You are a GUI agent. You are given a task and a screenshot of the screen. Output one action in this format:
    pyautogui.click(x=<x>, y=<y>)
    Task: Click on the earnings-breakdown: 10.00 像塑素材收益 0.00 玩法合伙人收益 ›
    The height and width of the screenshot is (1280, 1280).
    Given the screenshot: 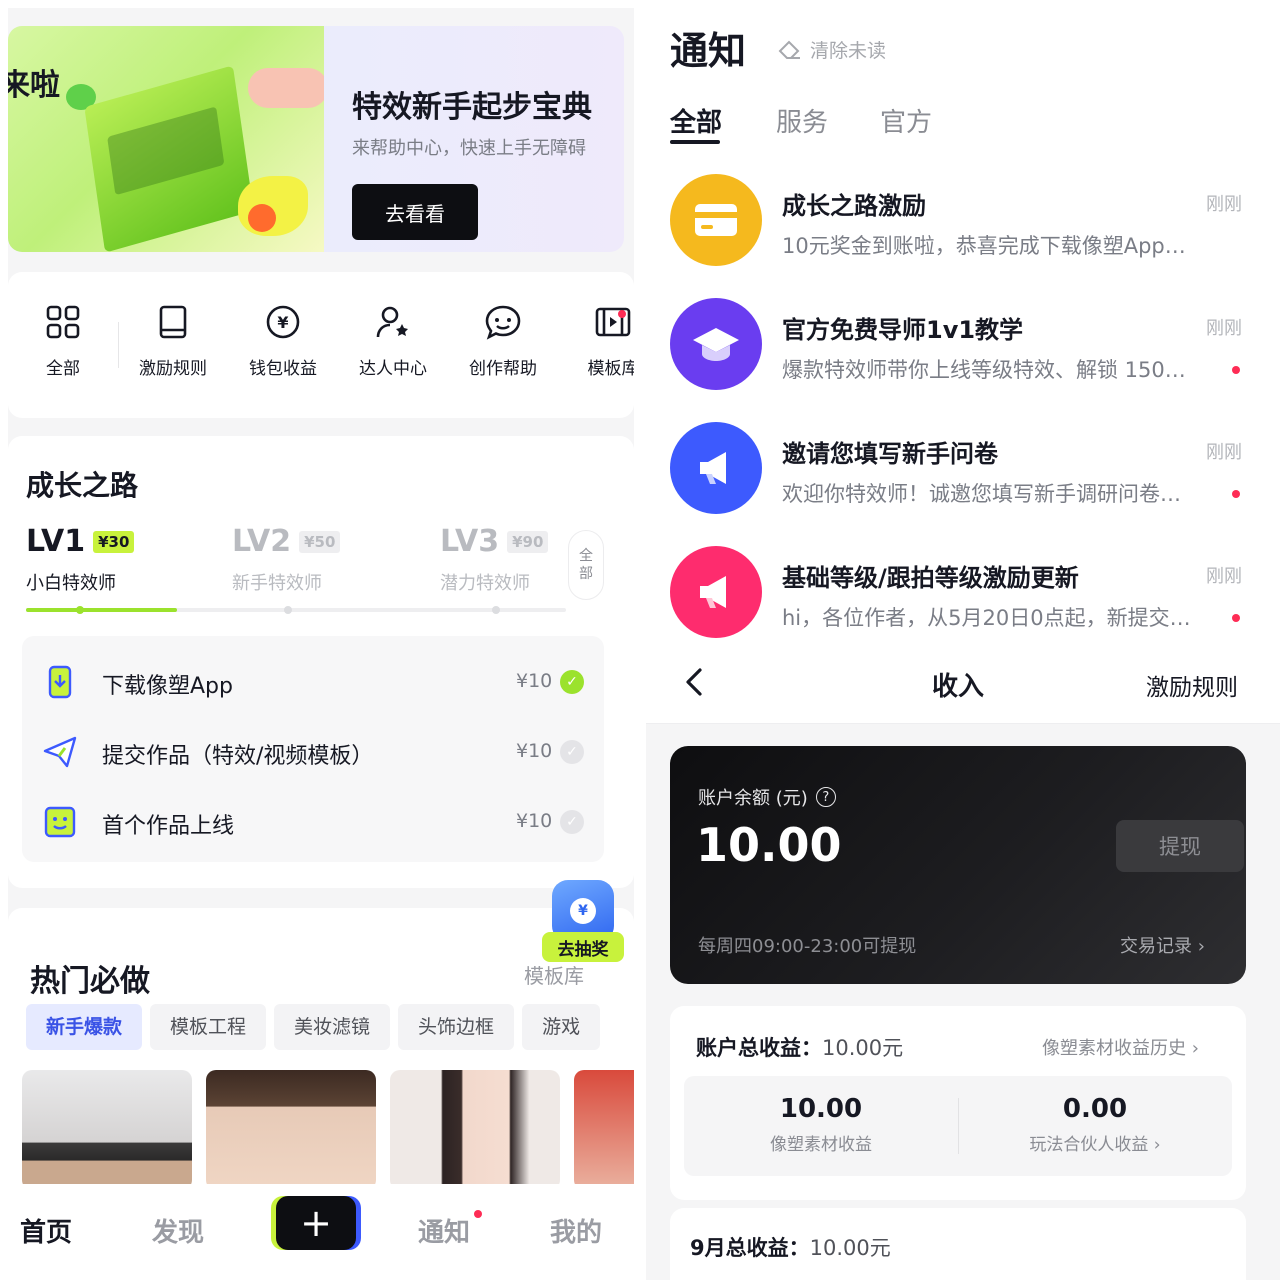 What is the action you would take?
    pyautogui.click(x=958, y=1126)
    